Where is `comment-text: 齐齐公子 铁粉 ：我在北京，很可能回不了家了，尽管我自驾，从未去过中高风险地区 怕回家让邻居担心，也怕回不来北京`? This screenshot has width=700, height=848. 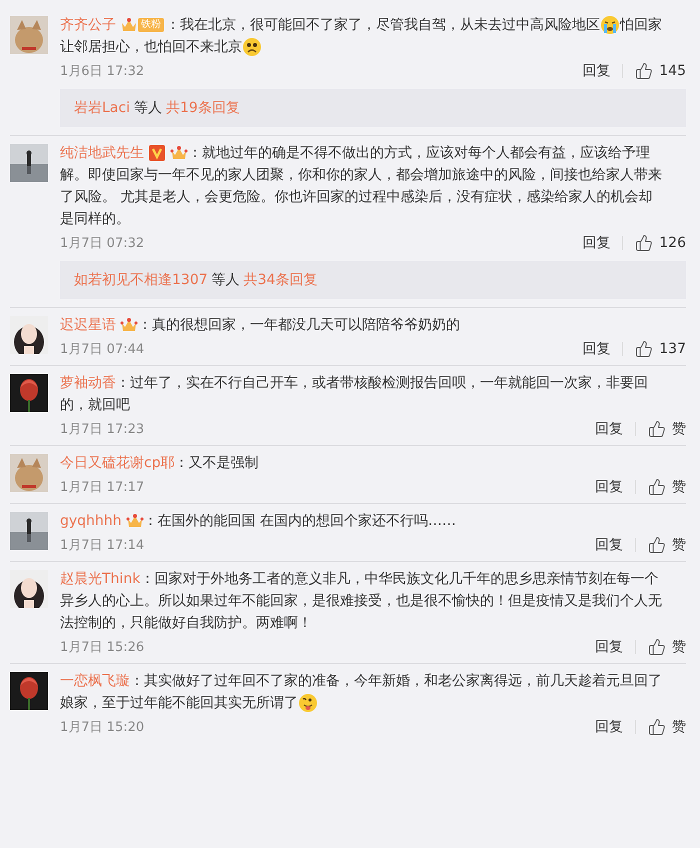
comment-text: 齐齐公子 铁粉 ：我在北京，很可能回不了家了，尽管我自驾，从未去过中高风险地区 怕回家让邻居担心，也怕回不来北京 is located at coordinates (373, 36).